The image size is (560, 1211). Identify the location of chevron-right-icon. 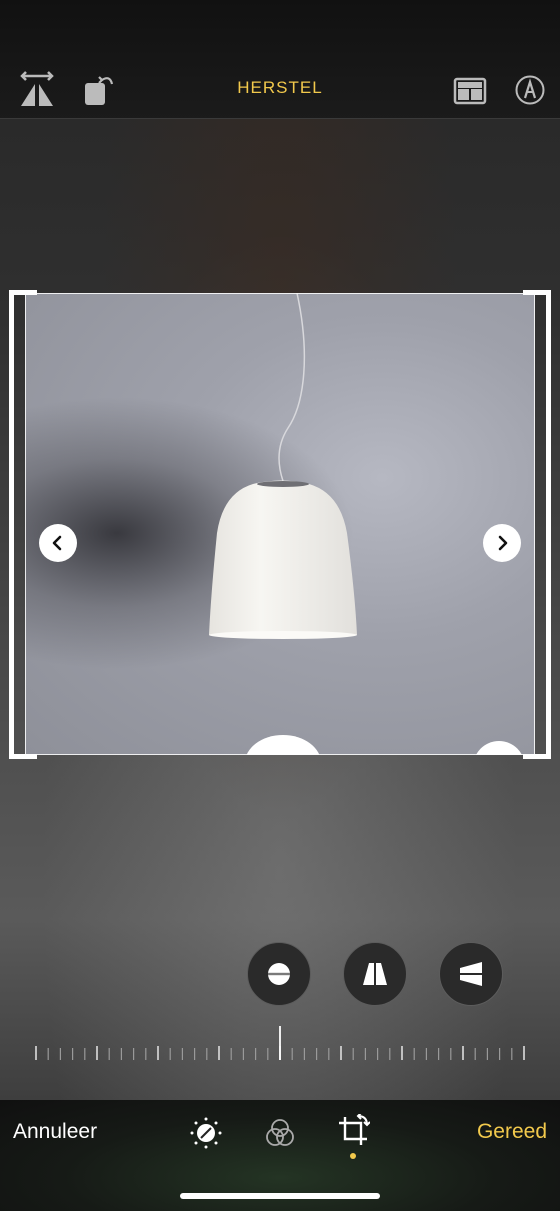
(503, 543).